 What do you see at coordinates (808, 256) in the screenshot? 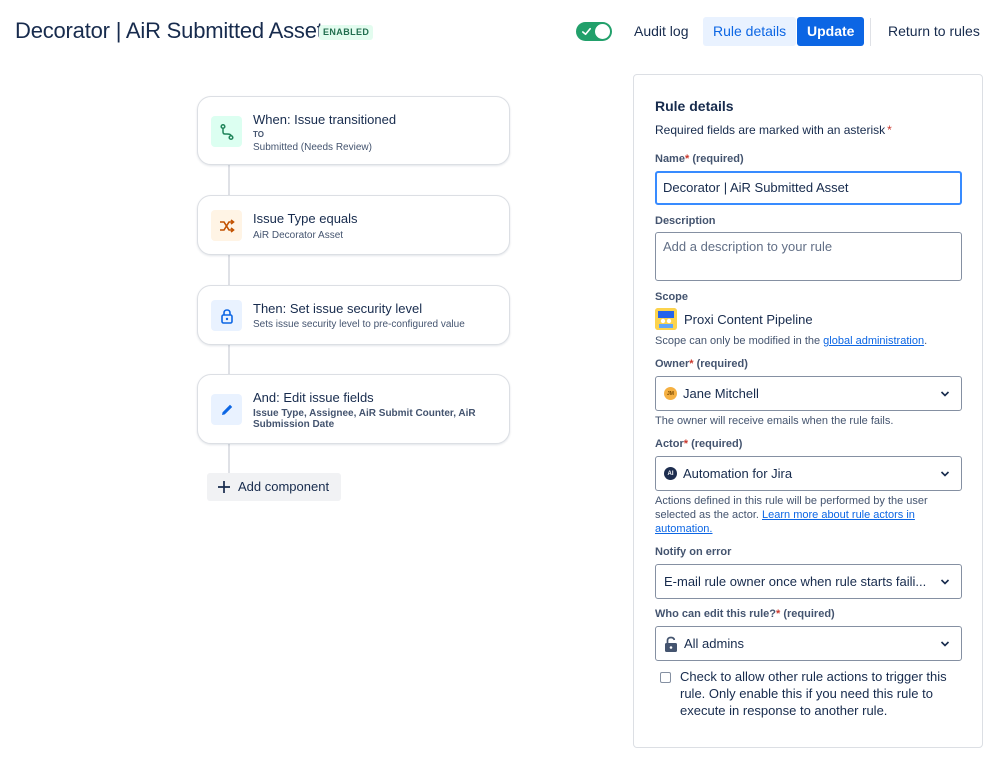
I see `description-input: Add a description to your rule` at bounding box center [808, 256].